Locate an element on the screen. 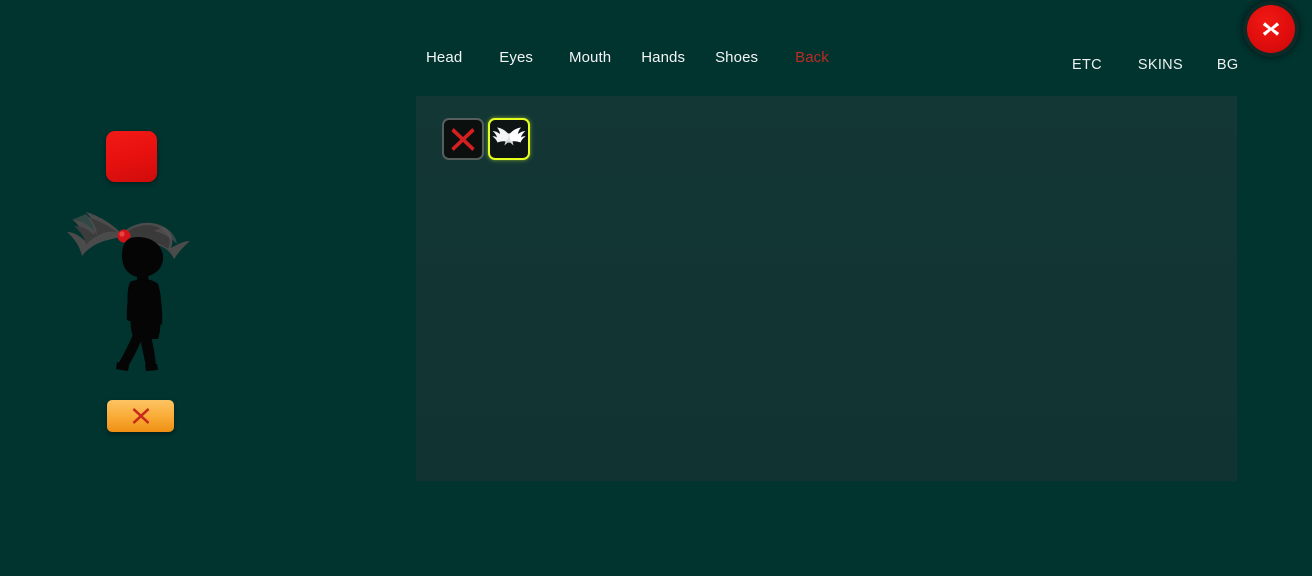  nav-item-skins: SKINS is located at coordinates (1160, 65).